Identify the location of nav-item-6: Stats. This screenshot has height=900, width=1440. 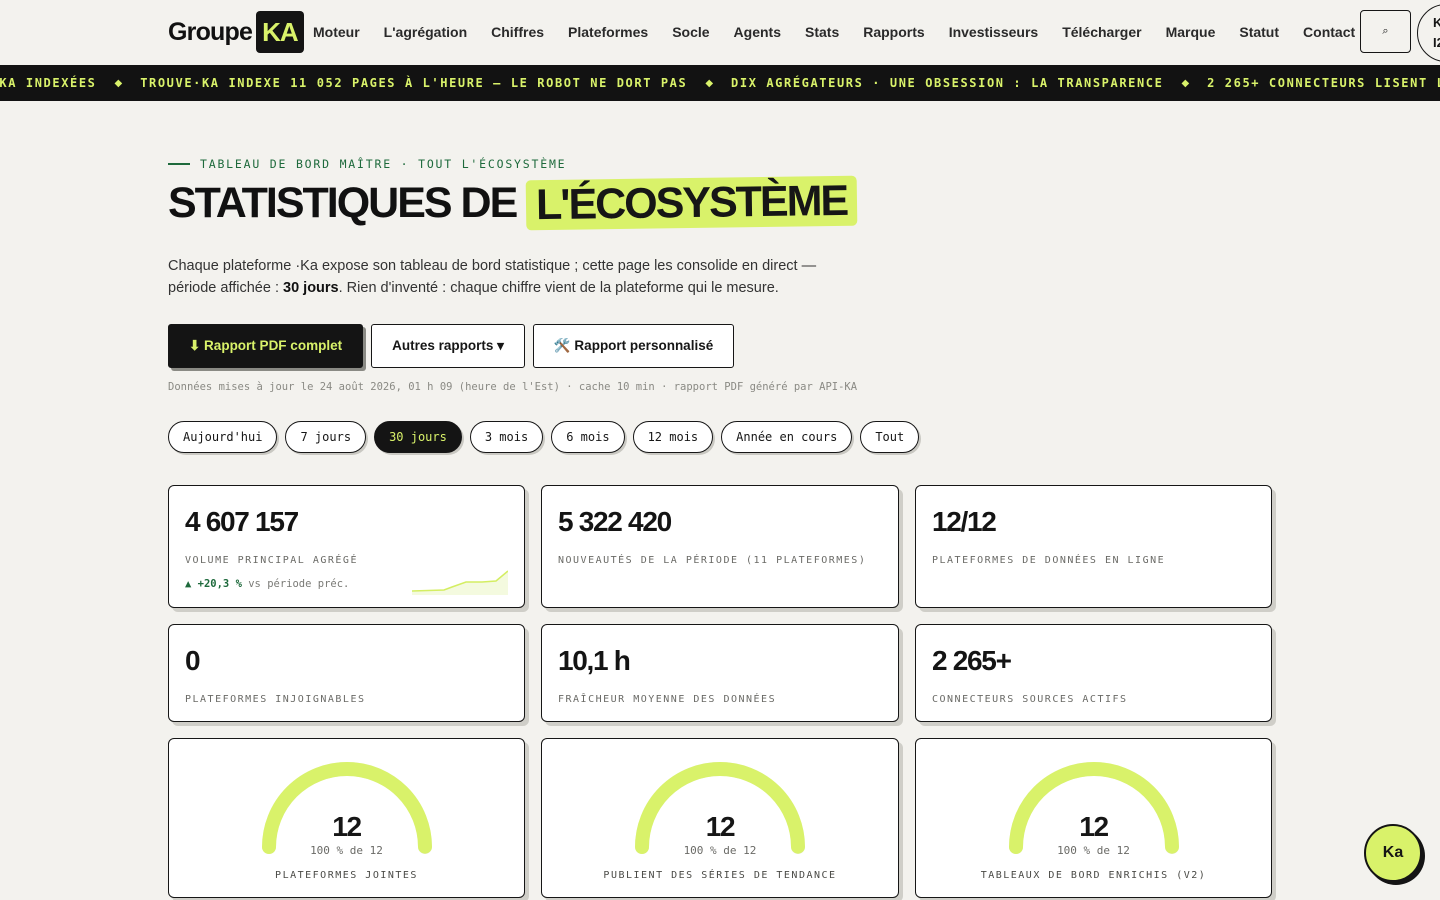
(822, 32).